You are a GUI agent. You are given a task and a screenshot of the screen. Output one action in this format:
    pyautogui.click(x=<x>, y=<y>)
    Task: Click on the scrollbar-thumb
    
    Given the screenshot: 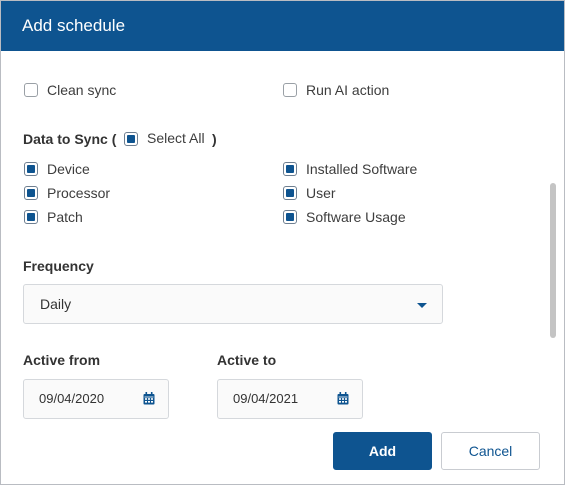 What is the action you would take?
    pyautogui.click(x=553, y=260)
    